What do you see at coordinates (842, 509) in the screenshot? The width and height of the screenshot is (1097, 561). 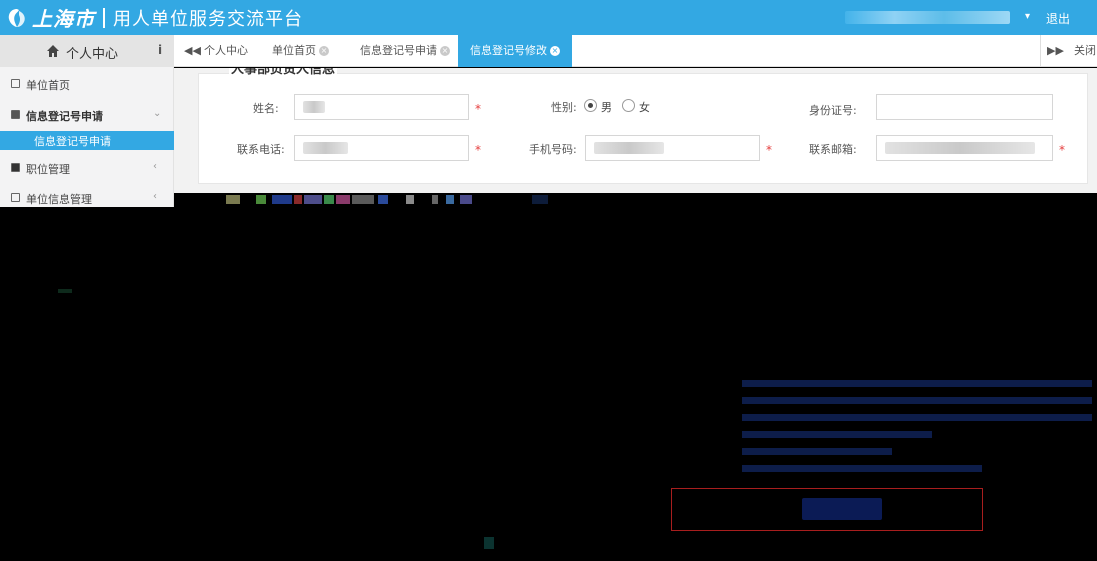 I see `upload-button` at bounding box center [842, 509].